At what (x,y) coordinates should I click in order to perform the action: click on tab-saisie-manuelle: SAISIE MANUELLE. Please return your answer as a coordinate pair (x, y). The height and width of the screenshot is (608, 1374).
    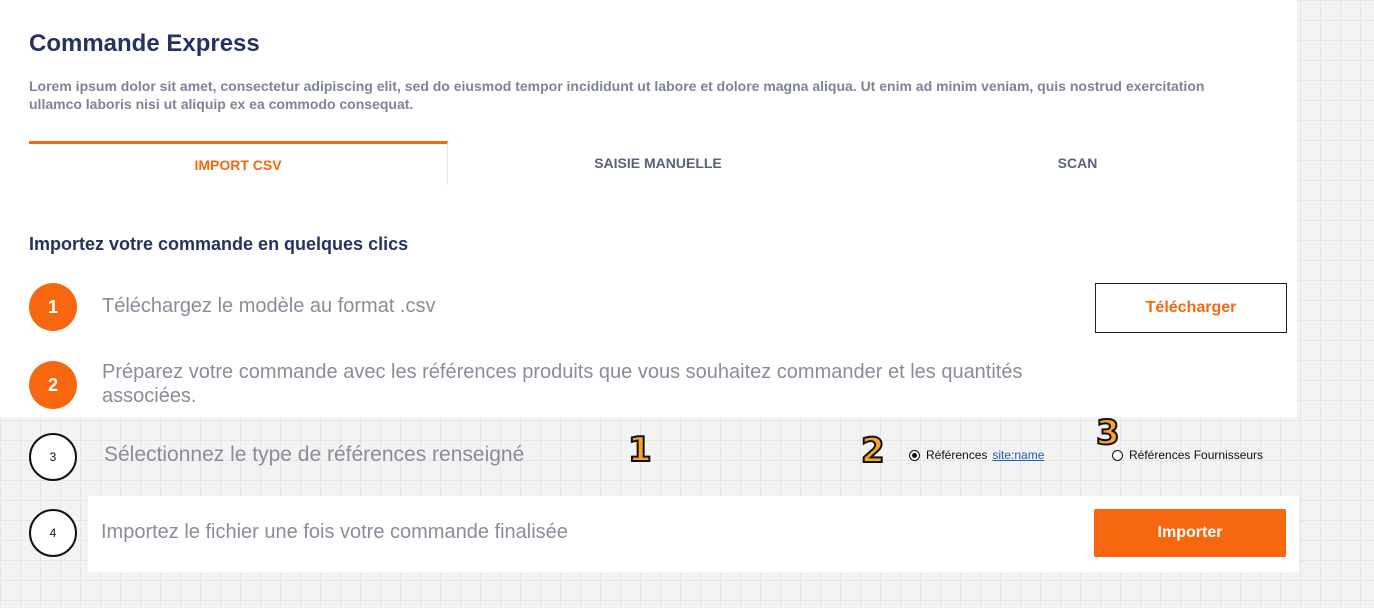
    Looking at the image, I should click on (658, 163).